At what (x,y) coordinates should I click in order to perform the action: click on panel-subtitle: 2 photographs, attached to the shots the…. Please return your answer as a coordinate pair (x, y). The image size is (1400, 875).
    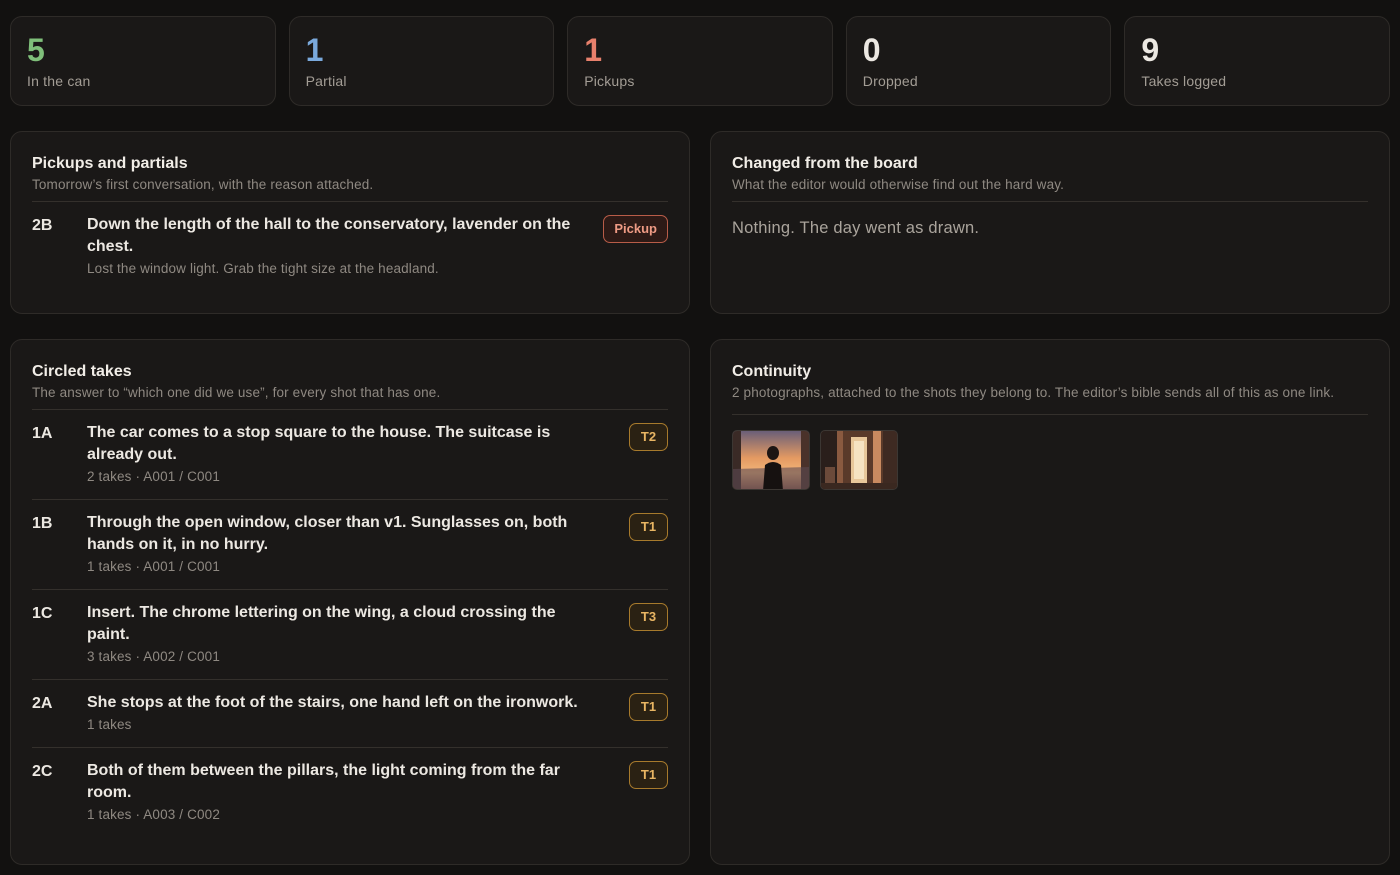
    Looking at the image, I should click on (1033, 392).